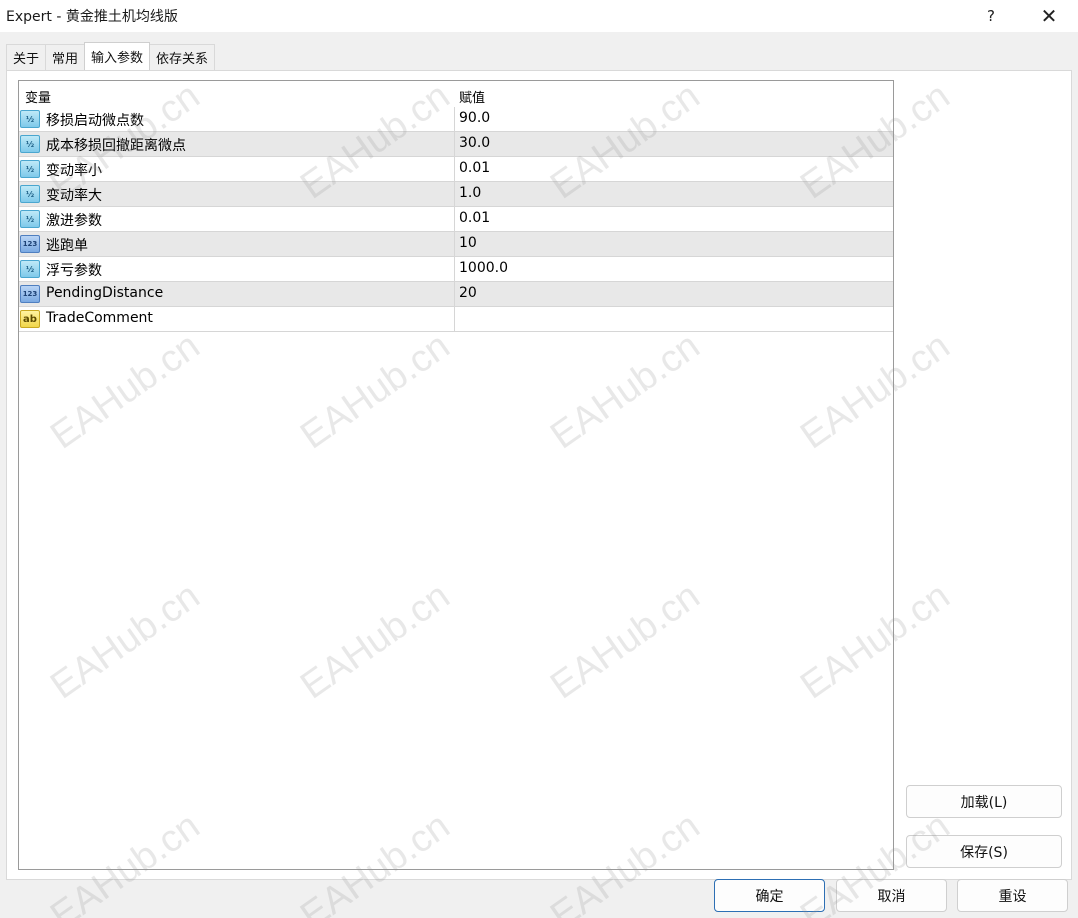  I want to click on ok-button: 确定, so click(769, 895).